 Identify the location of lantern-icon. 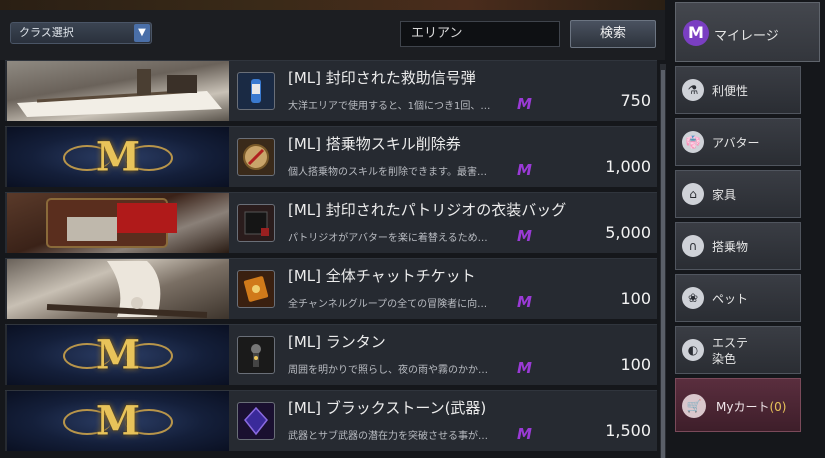
(256, 355).